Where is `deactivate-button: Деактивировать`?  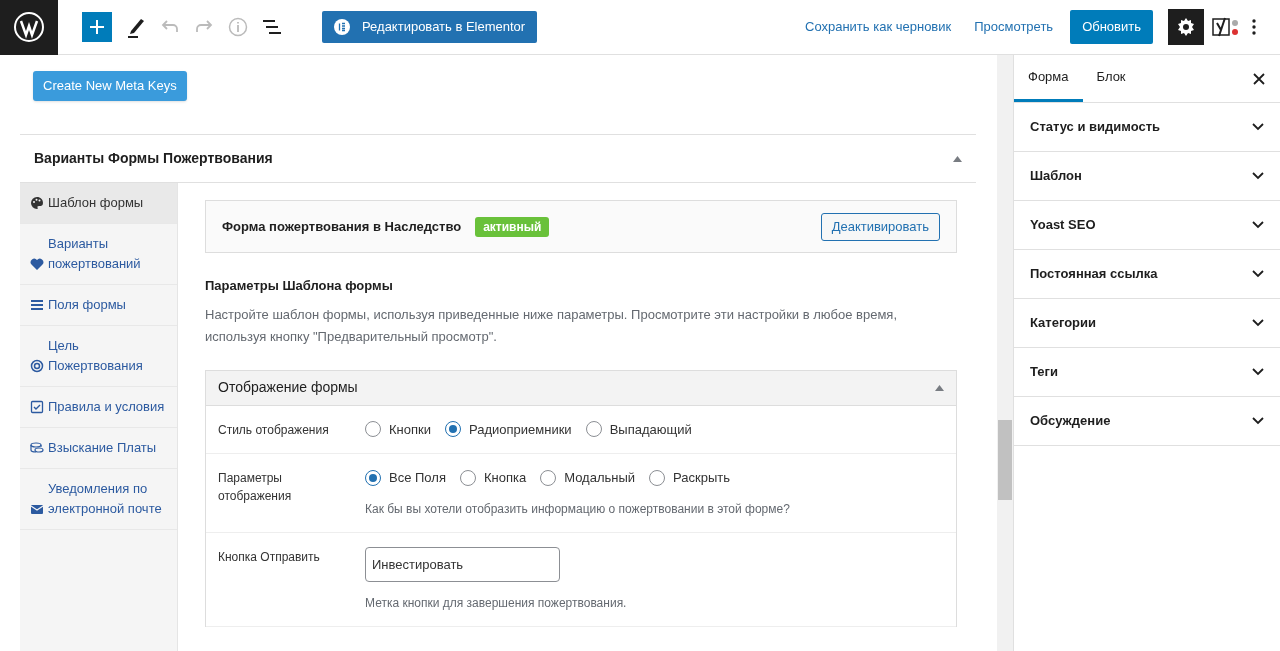 deactivate-button: Деактивировать is located at coordinates (880, 226).